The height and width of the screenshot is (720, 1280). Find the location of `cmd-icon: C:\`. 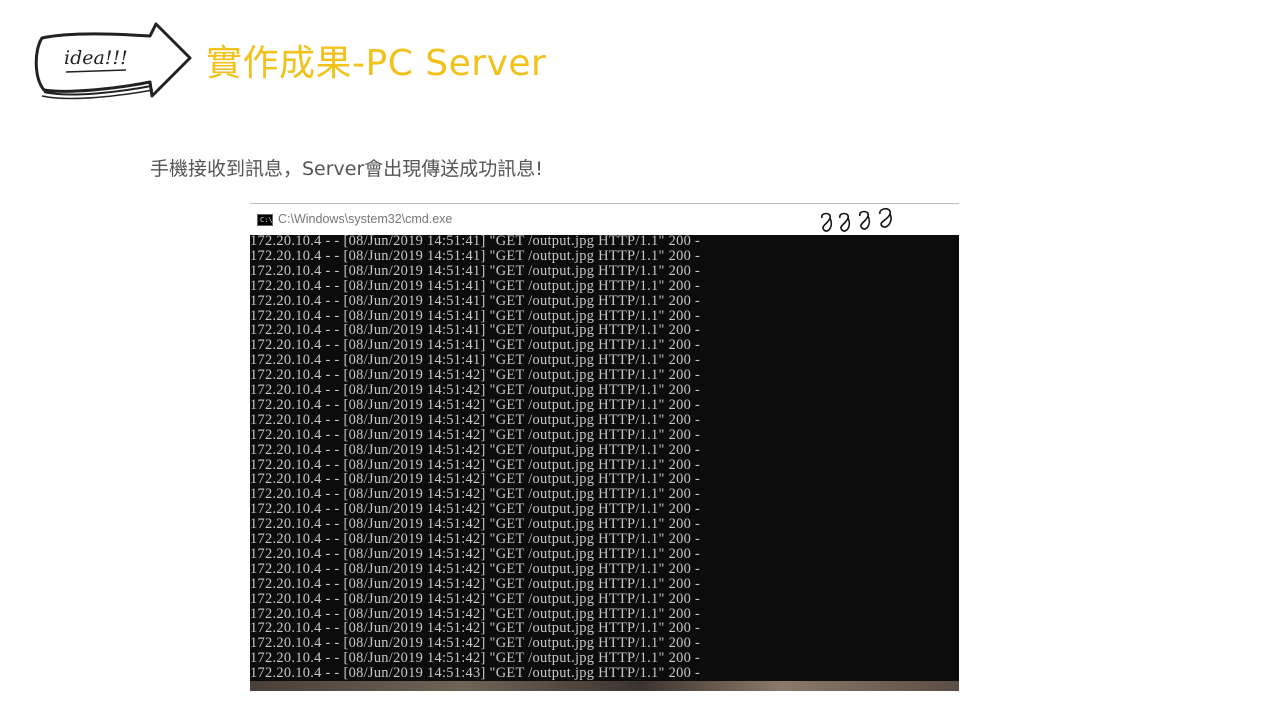

cmd-icon: C:\ is located at coordinates (265, 220).